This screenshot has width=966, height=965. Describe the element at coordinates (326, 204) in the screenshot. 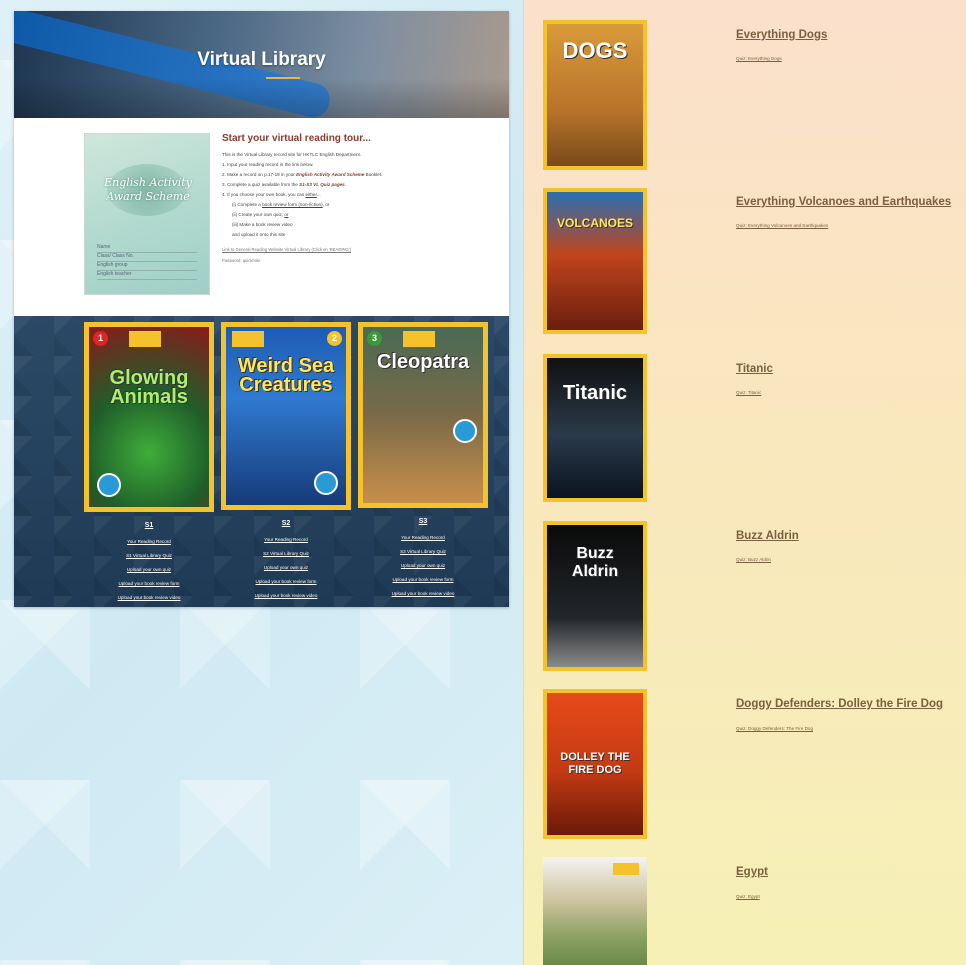

I see `intro-text-part: , or` at that location.